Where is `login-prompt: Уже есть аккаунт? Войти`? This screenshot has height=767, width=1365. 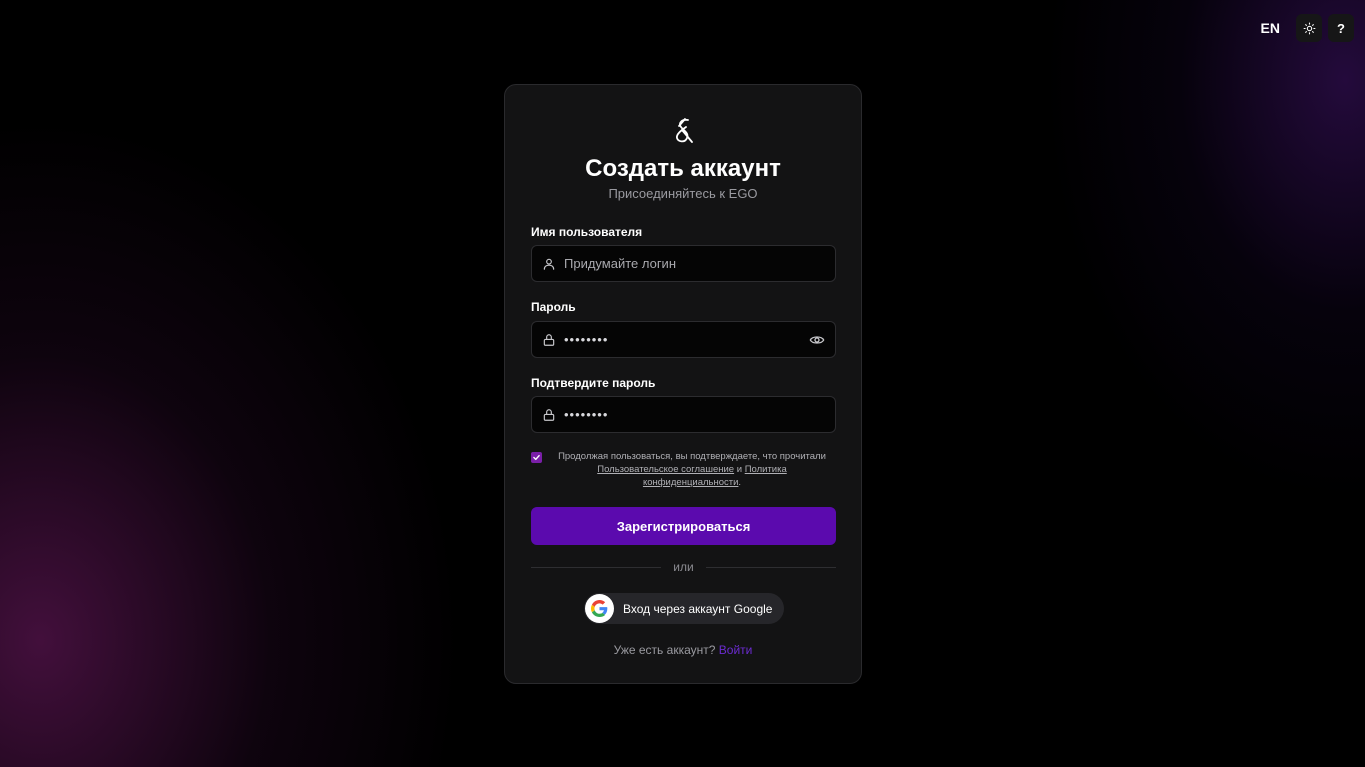 login-prompt: Уже есть аккаунт? Войти is located at coordinates (683, 650).